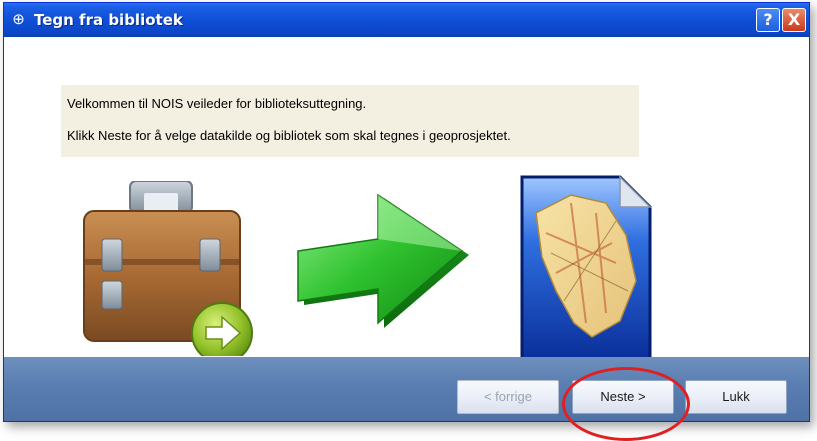  What do you see at coordinates (768, 20) in the screenshot?
I see `help-button: ?` at bounding box center [768, 20].